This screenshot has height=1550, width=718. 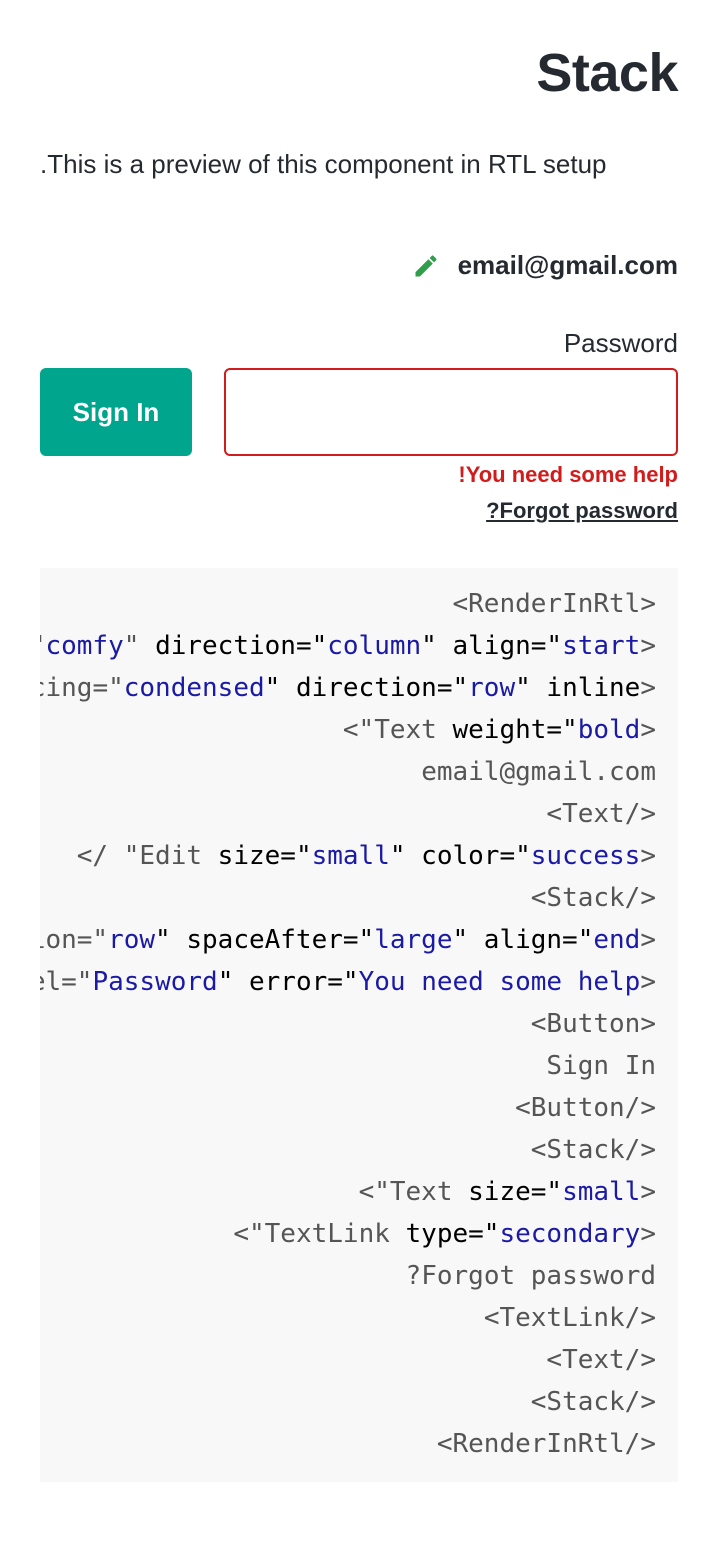 I want to click on code-line: <"Text size="small>, so click(x=507, y=1192).